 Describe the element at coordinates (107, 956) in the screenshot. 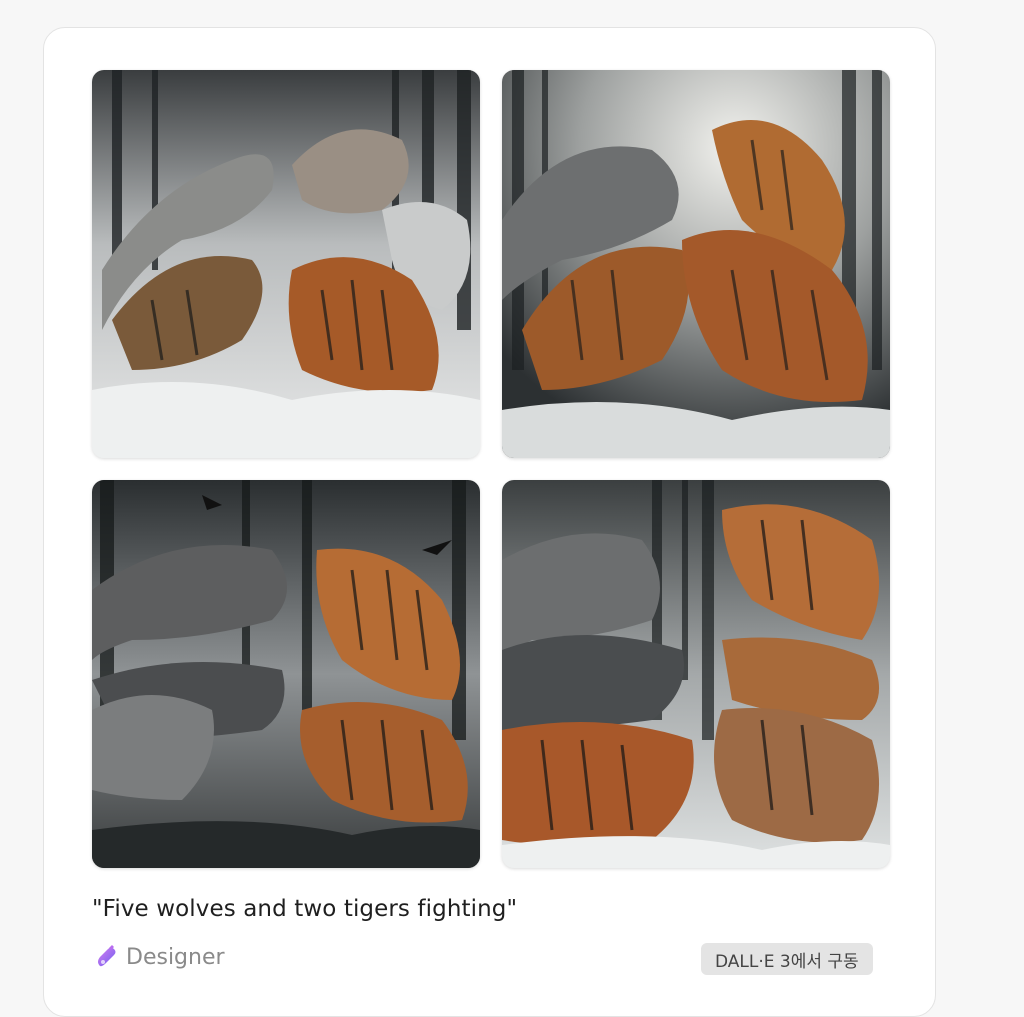

I see `designer-logo-icon` at that location.